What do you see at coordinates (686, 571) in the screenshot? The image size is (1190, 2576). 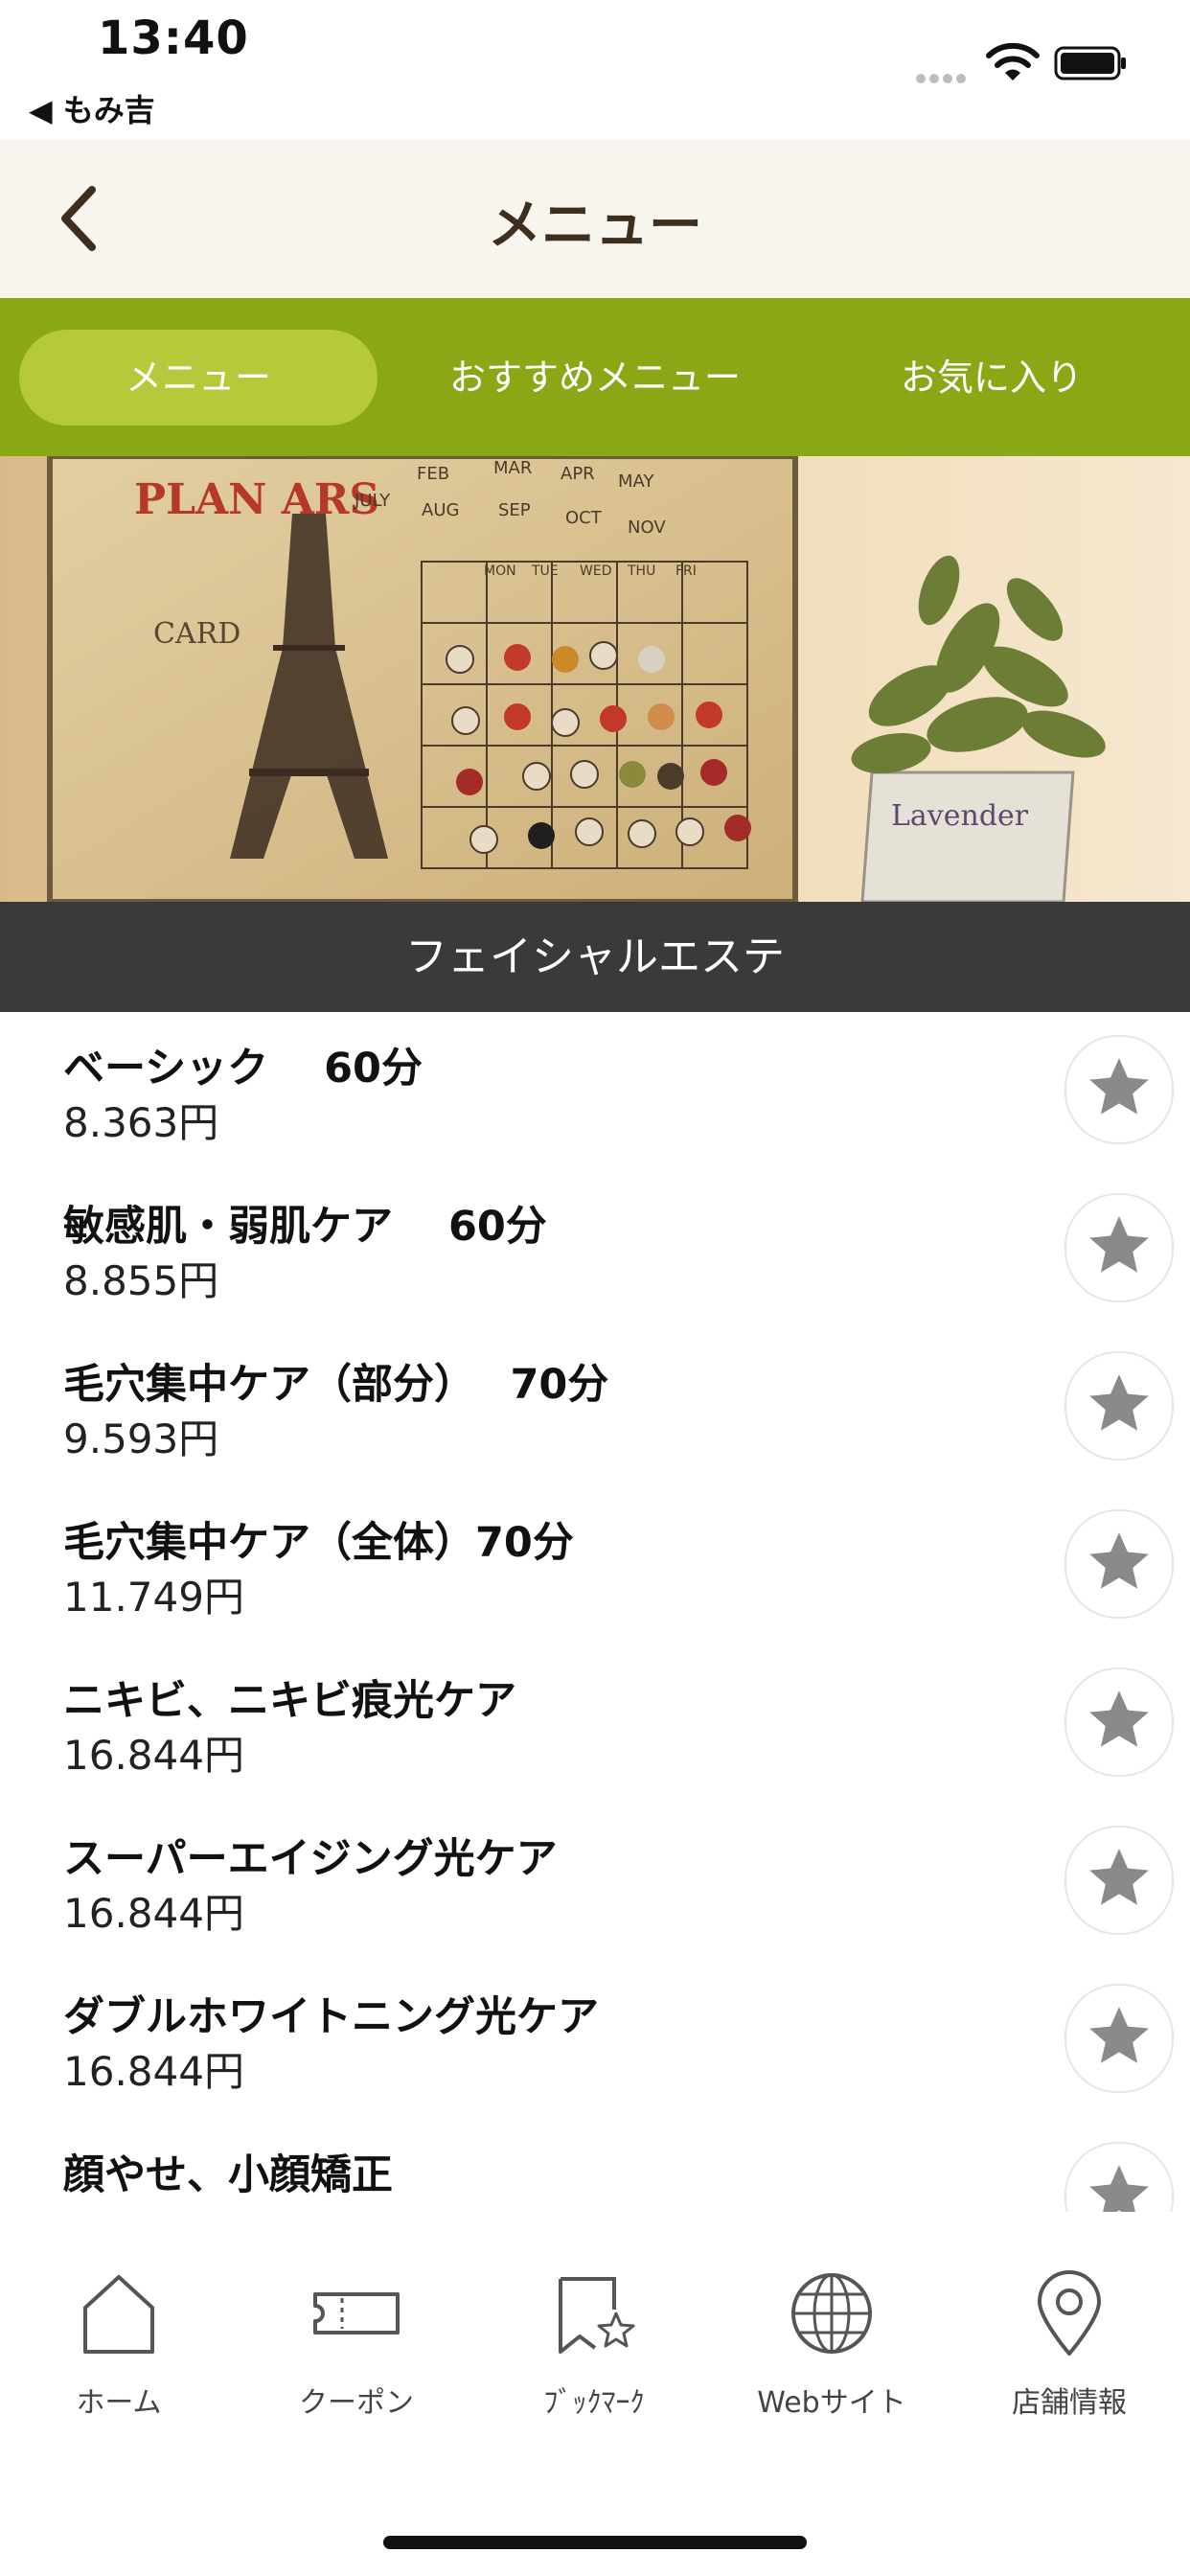 I see `calendar-day-label: FRI` at bounding box center [686, 571].